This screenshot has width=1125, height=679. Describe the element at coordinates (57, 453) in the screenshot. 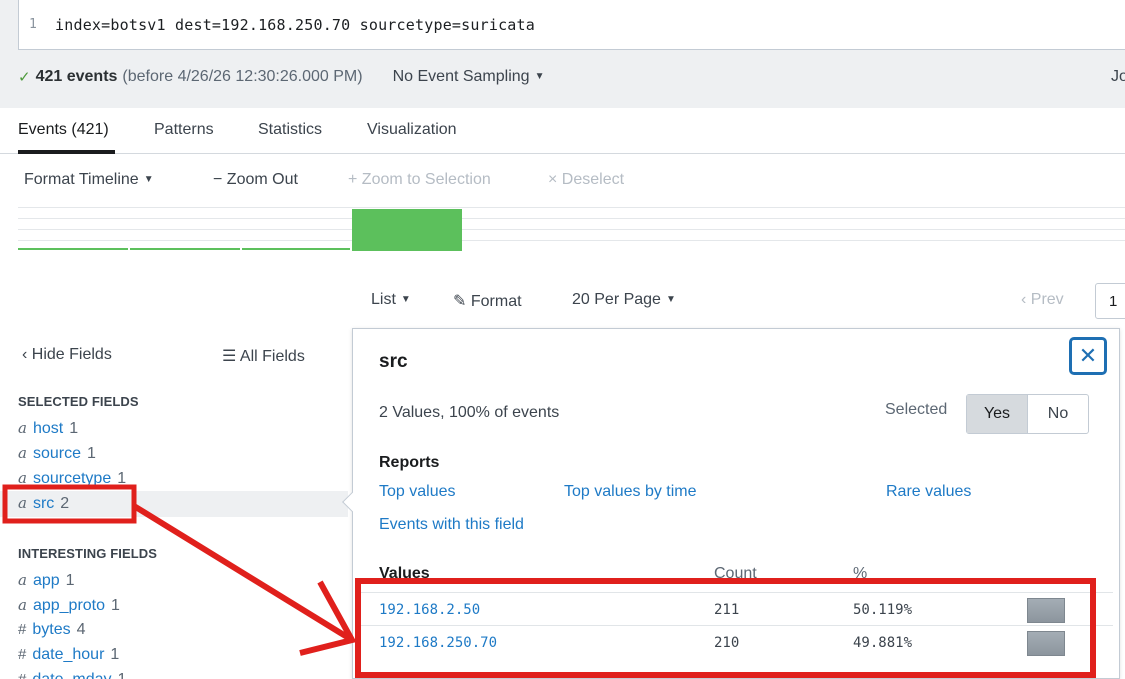

I see `field-source: a source 1` at that location.